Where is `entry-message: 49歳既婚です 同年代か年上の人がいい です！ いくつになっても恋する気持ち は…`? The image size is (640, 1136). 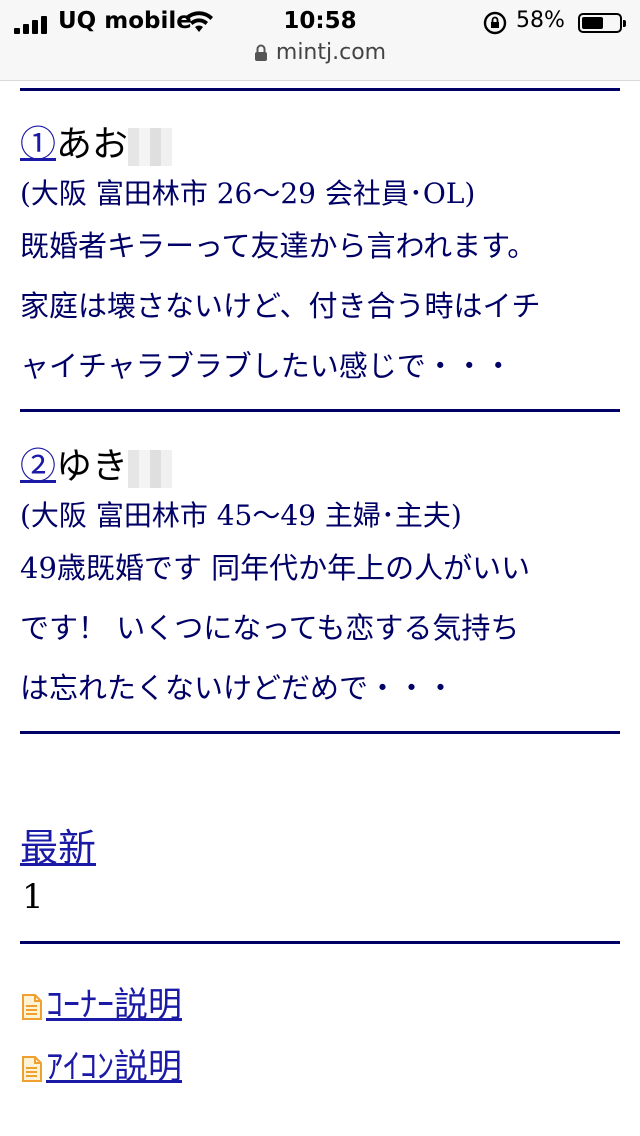 entry-message: 49歳既婚です 同年代か年上の人がいい です！ いくつになっても恋する気持ち は… is located at coordinates (320, 628).